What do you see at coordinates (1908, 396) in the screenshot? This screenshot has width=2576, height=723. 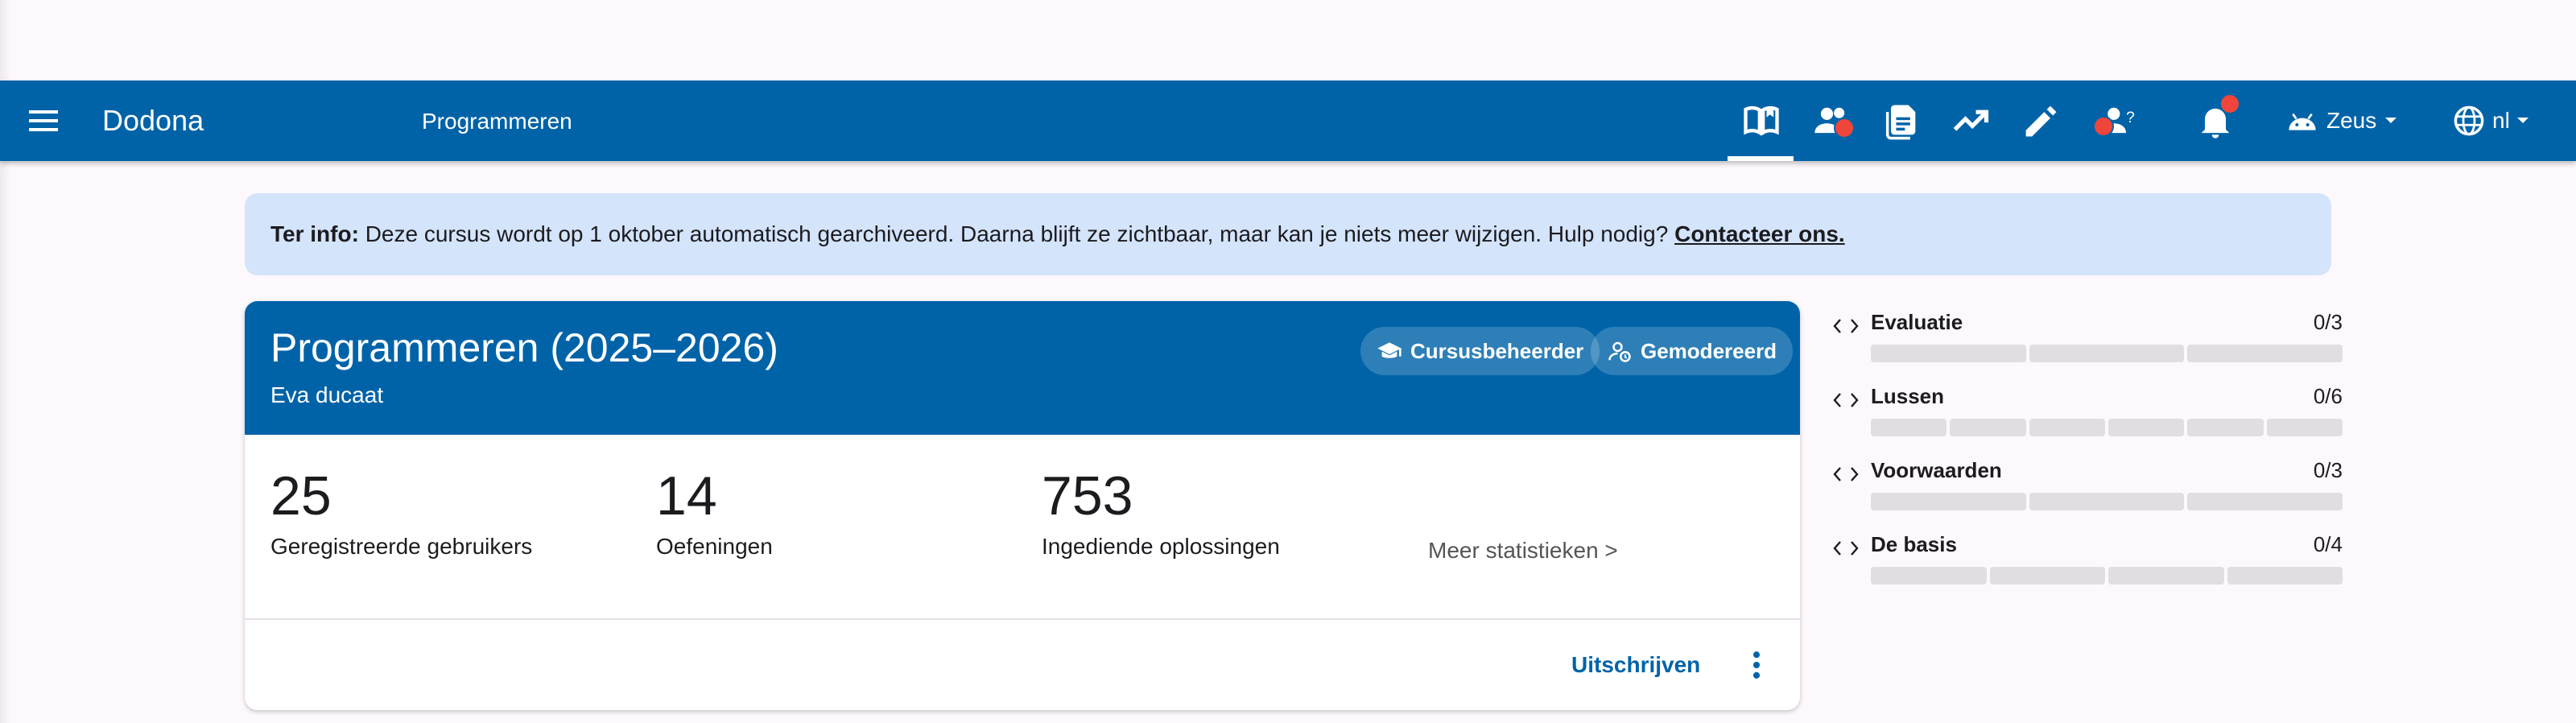 I see `series-name: Lussen` at bounding box center [1908, 396].